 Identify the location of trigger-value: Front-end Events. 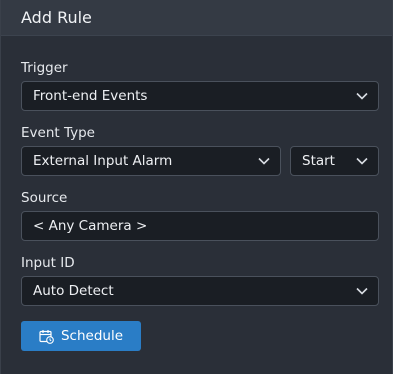
(90, 96).